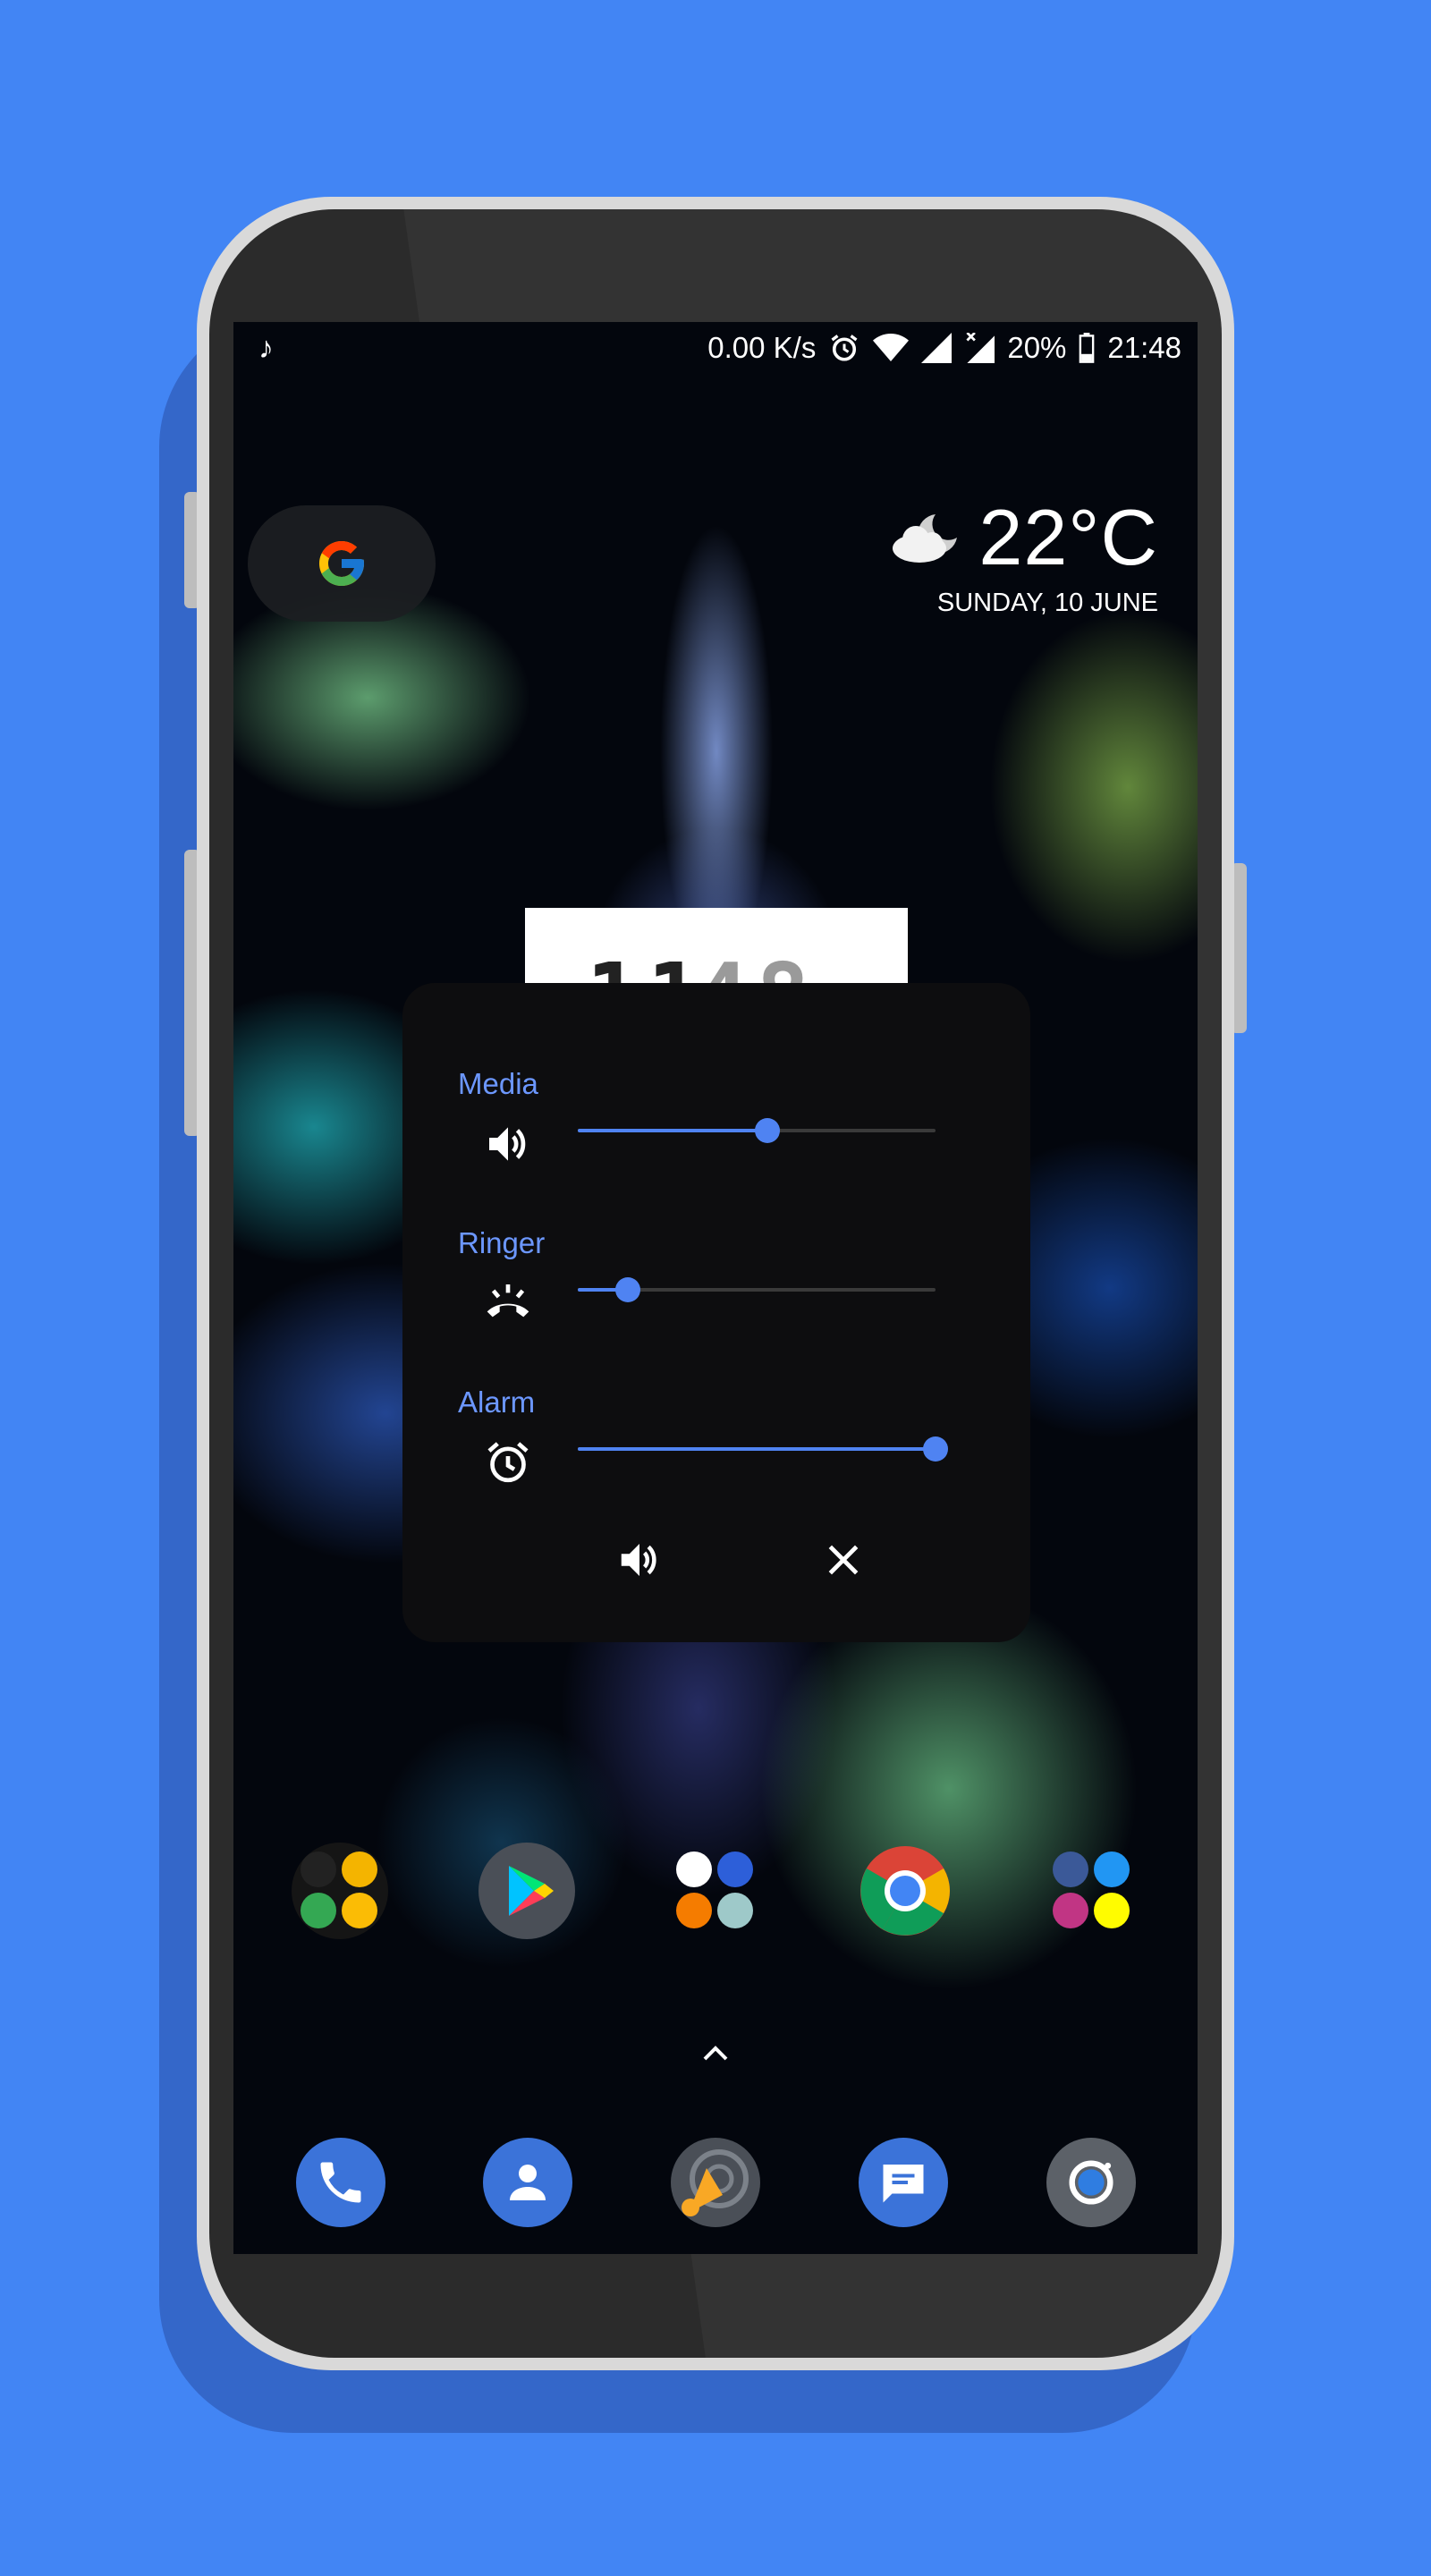 The height and width of the screenshot is (2576, 1431). I want to click on music-player-icon, so click(716, 2182).